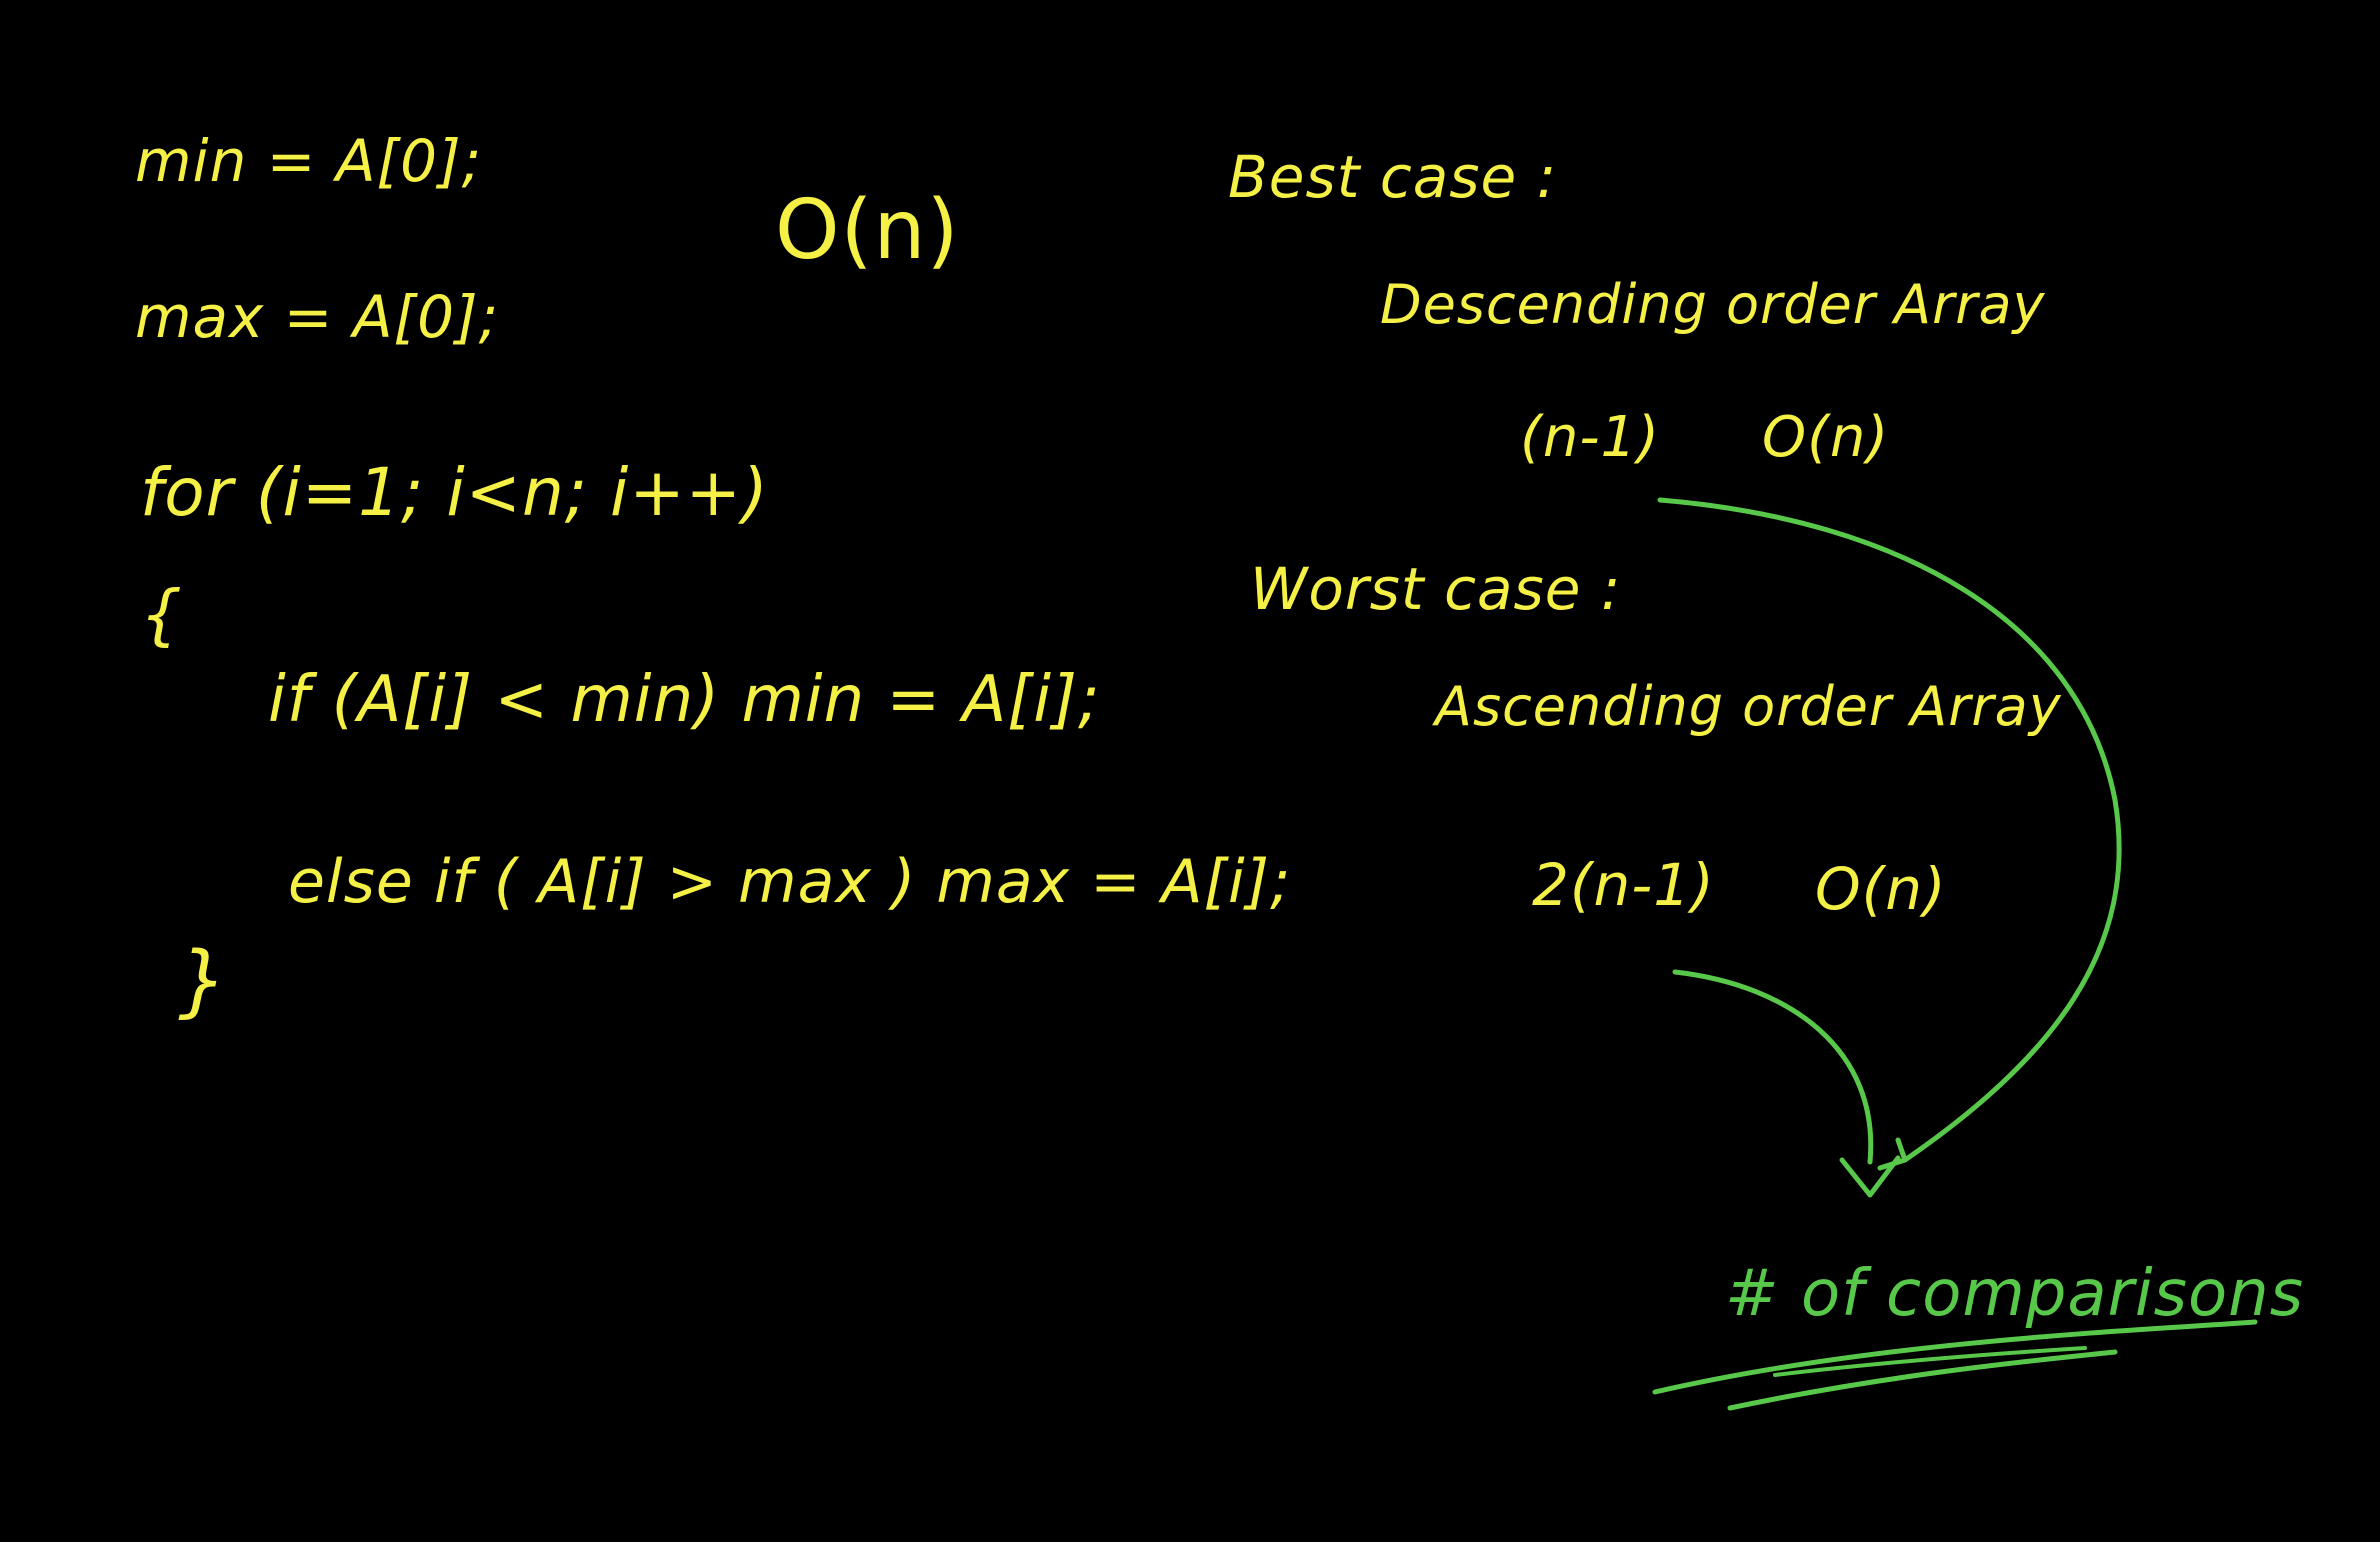  Describe the element at coordinates (1623, 885) in the screenshot. I see `worst-case-count: 2(n-1)` at that location.